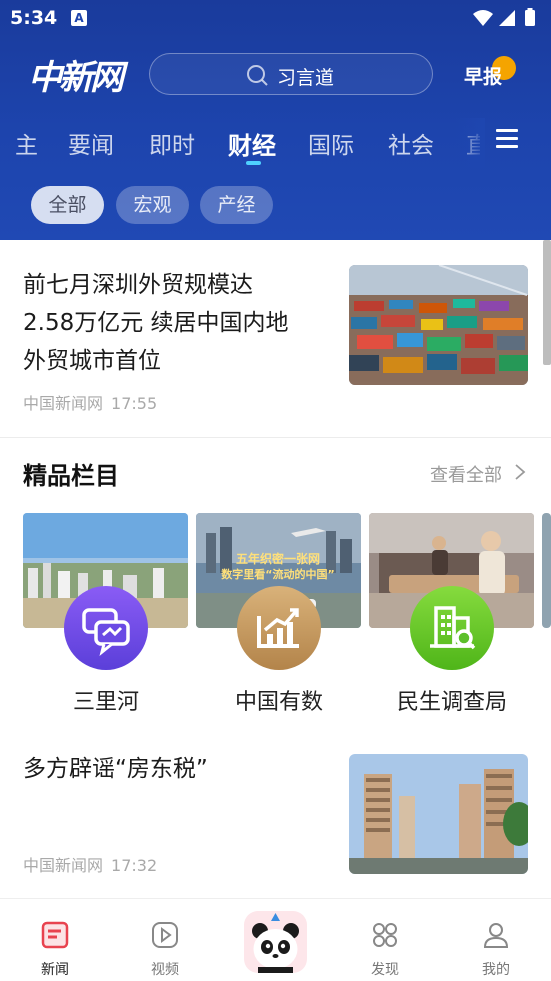 This screenshot has width=551, height=981. I want to click on tab-instant: 即时, so click(172, 143).